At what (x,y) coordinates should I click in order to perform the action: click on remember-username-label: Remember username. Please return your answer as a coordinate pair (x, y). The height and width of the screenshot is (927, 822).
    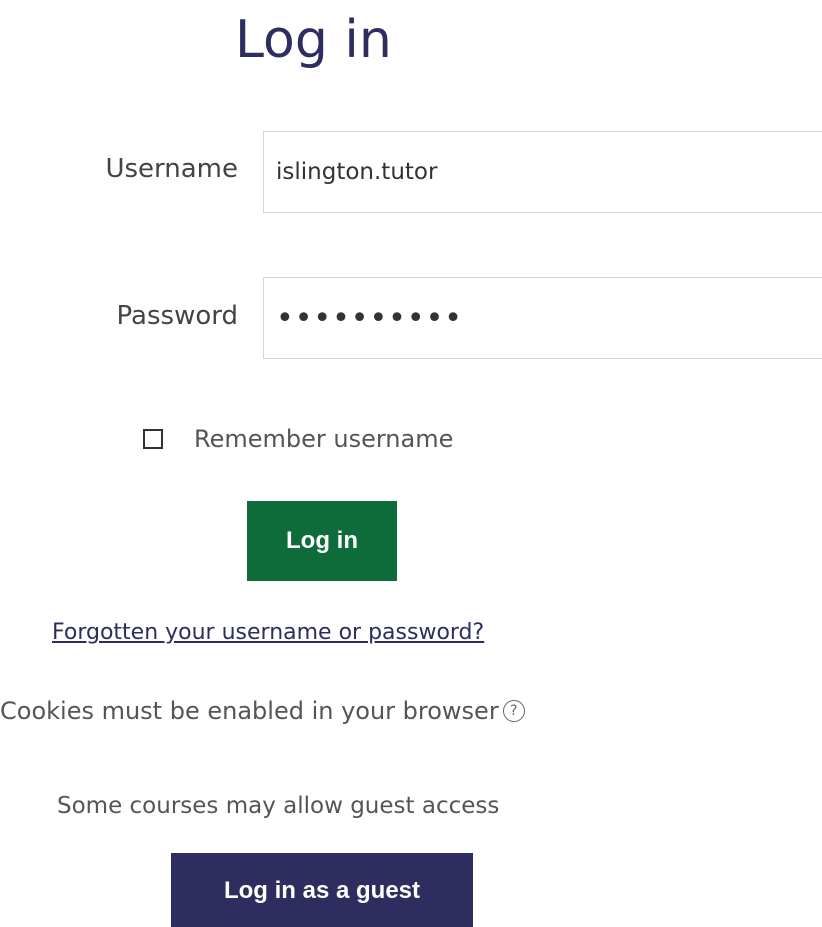
    Looking at the image, I should click on (323, 439).